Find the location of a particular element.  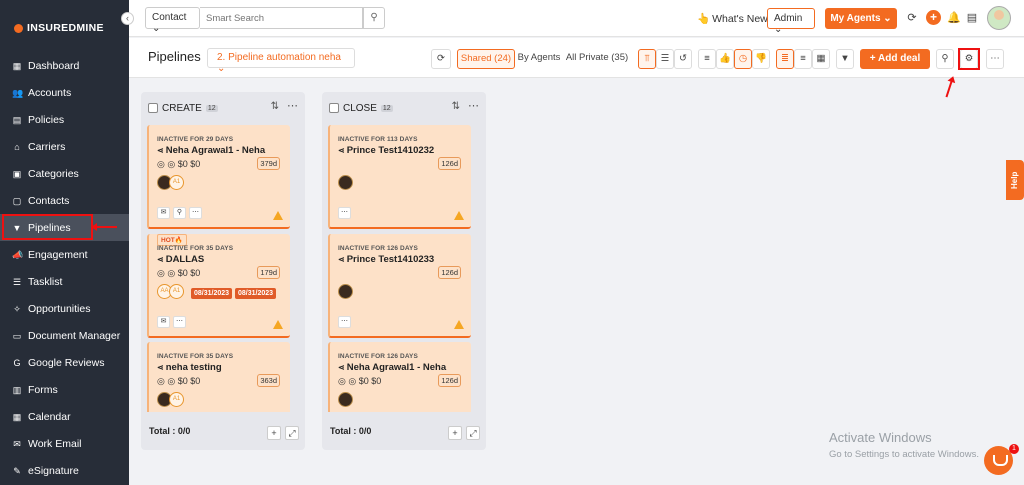

contacts-icon: ▢ is located at coordinates (17, 200).